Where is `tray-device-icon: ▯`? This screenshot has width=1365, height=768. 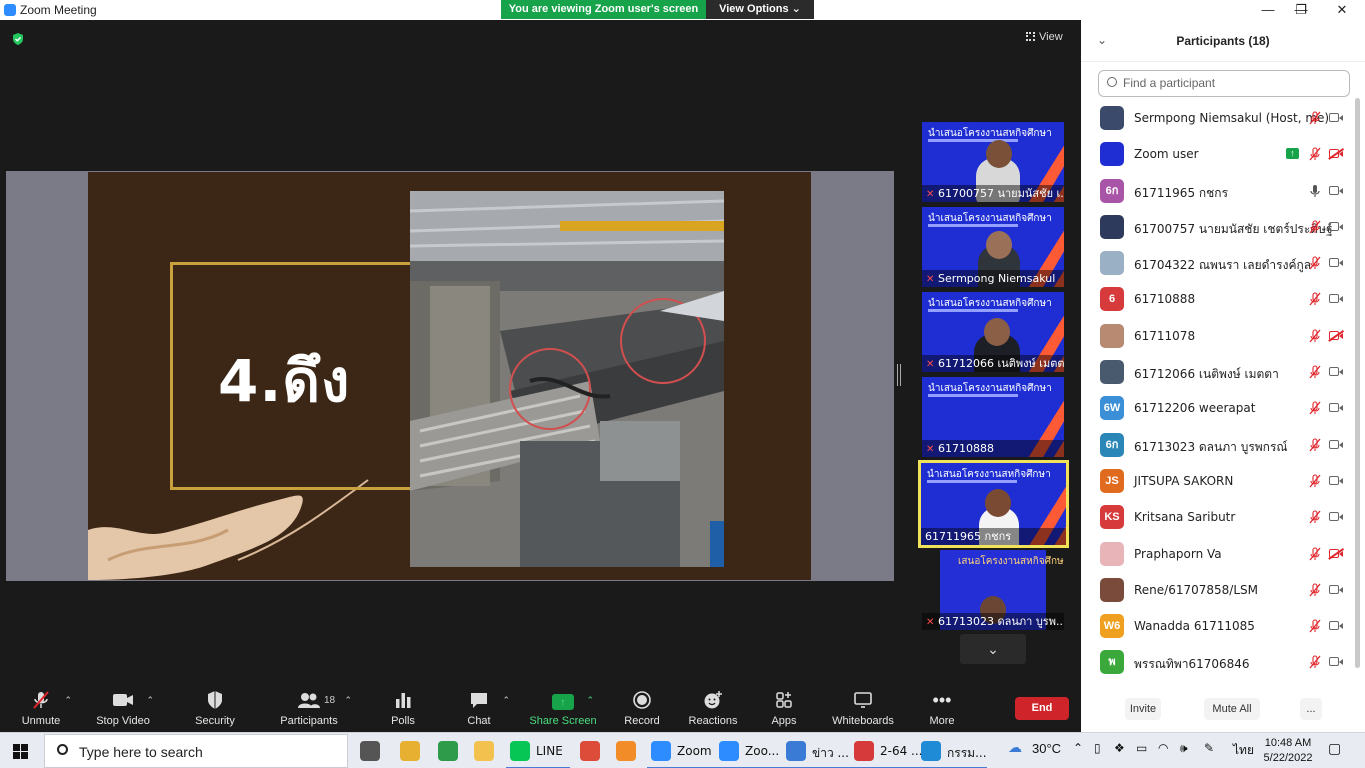
tray-device-icon: ▯ is located at coordinates (1097, 748).